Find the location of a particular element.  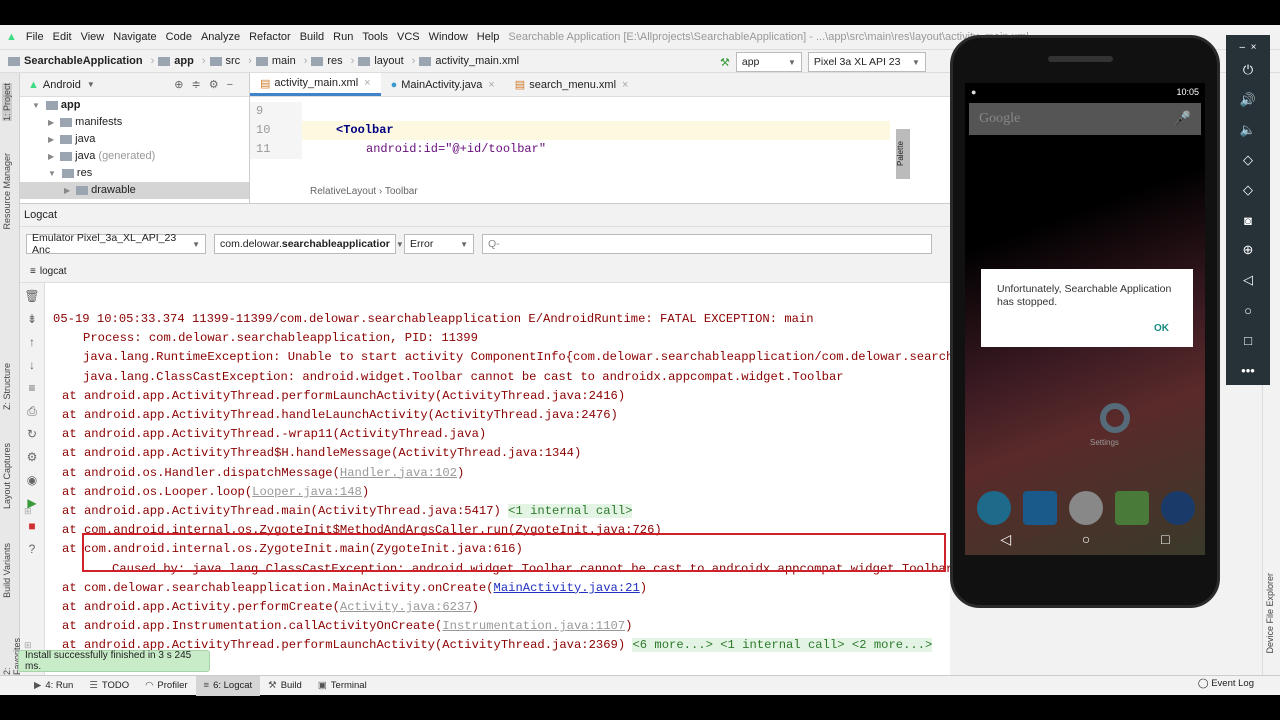

menu-analyze: Analyze is located at coordinates (220, 37).